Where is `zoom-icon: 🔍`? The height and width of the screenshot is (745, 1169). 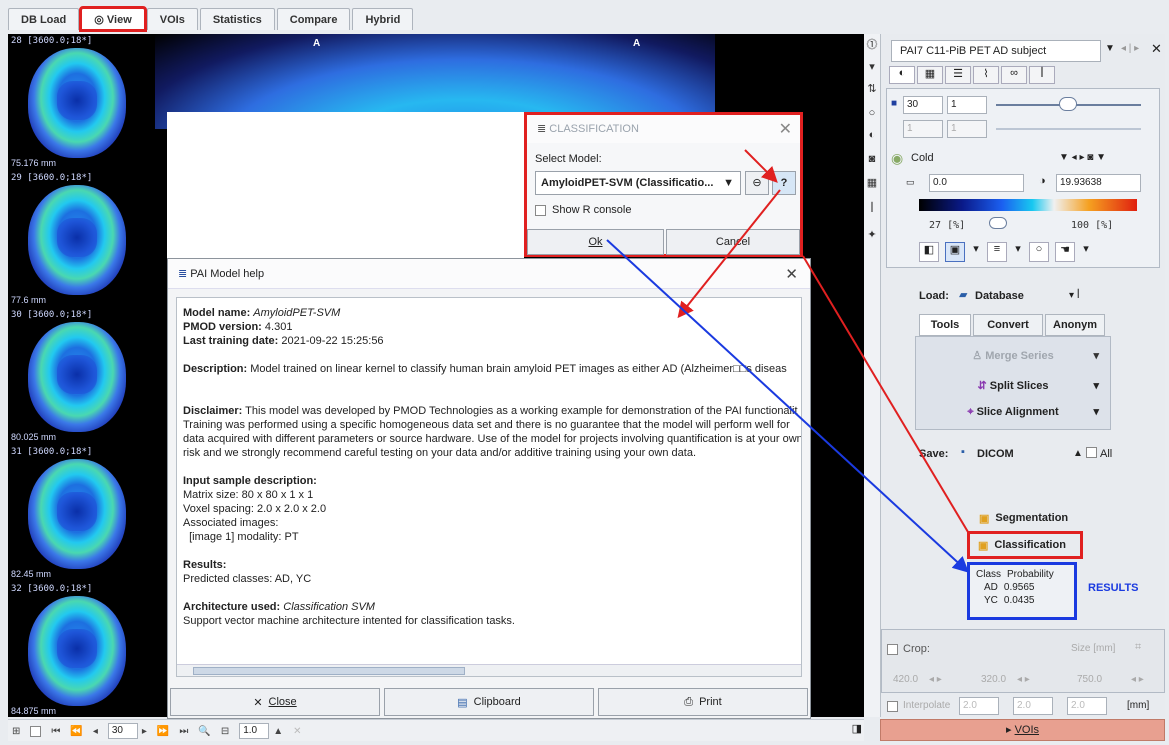
zoom-icon: 🔍 is located at coordinates (204, 731).